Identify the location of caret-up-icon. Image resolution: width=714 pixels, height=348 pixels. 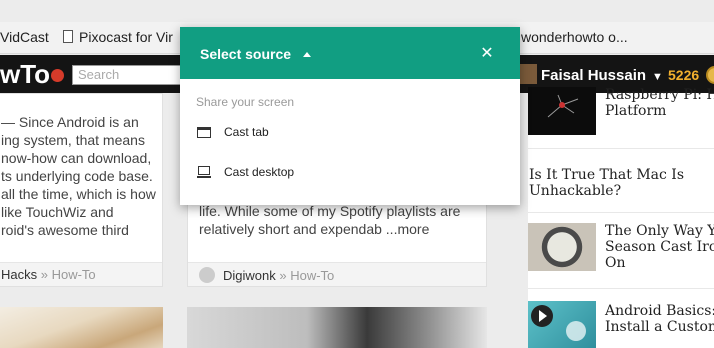
(307, 54).